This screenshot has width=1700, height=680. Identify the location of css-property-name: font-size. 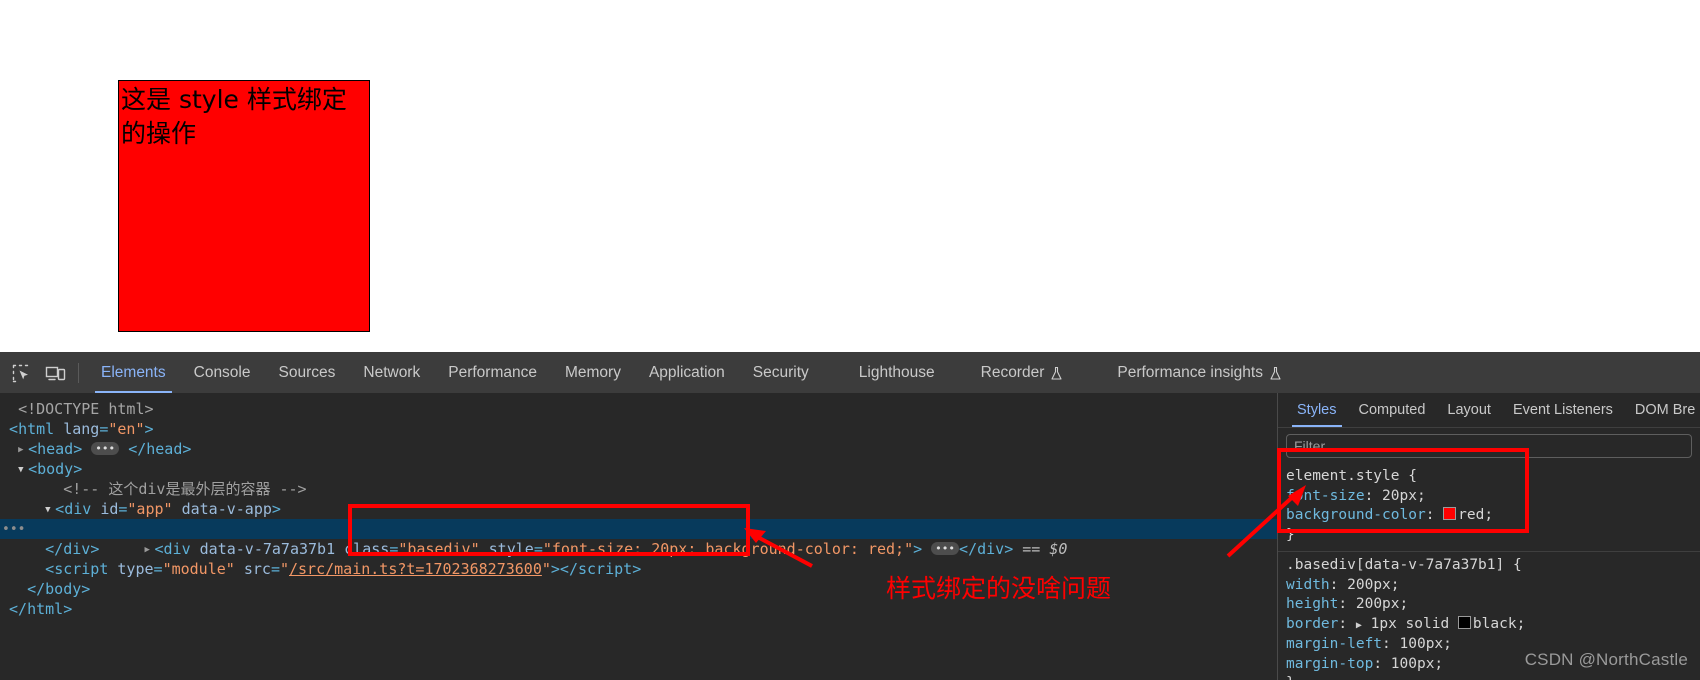
(1325, 496).